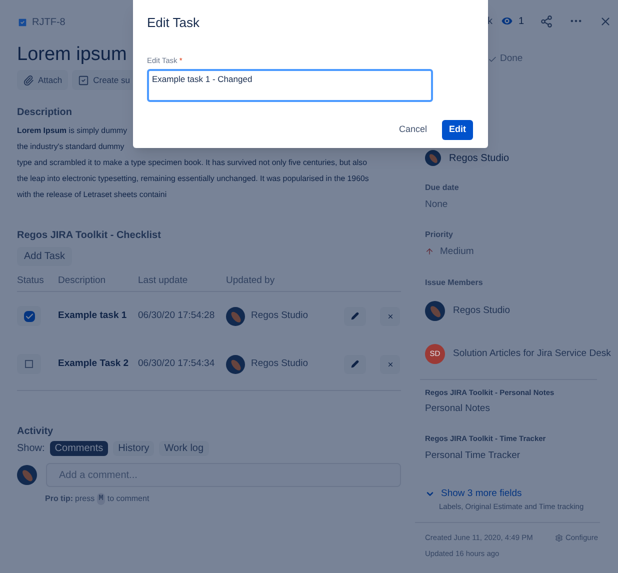 This screenshot has width=618, height=573. What do you see at coordinates (481, 311) in the screenshot?
I see `member-name: Regos Studio` at bounding box center [481, 311].